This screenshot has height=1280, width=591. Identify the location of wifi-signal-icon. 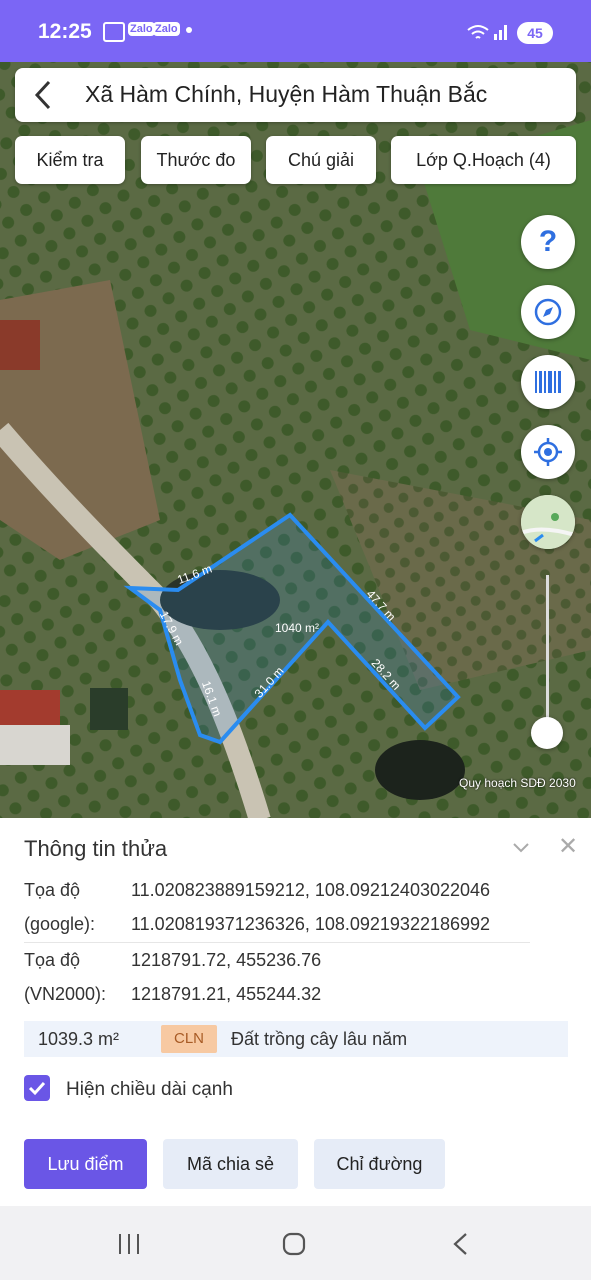
(487, 32).